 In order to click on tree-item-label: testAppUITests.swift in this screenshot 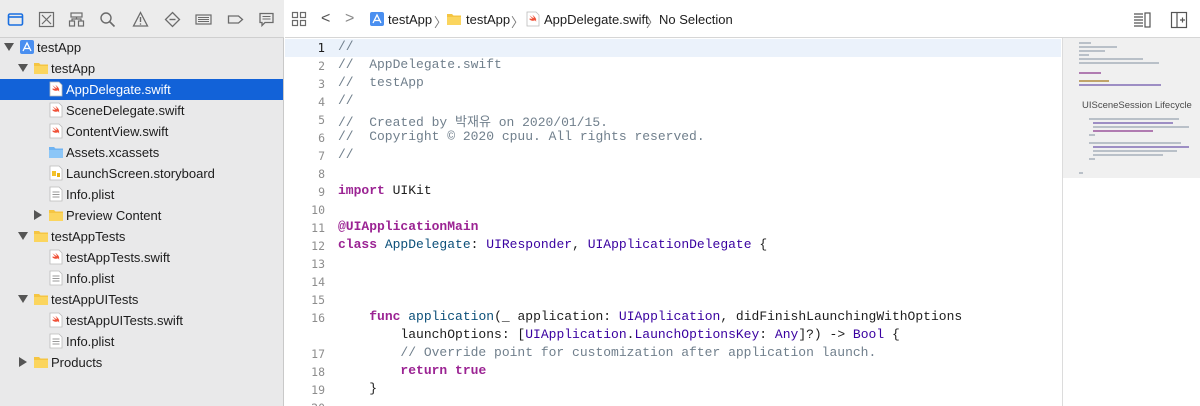, I will do `click(125, 320)`.